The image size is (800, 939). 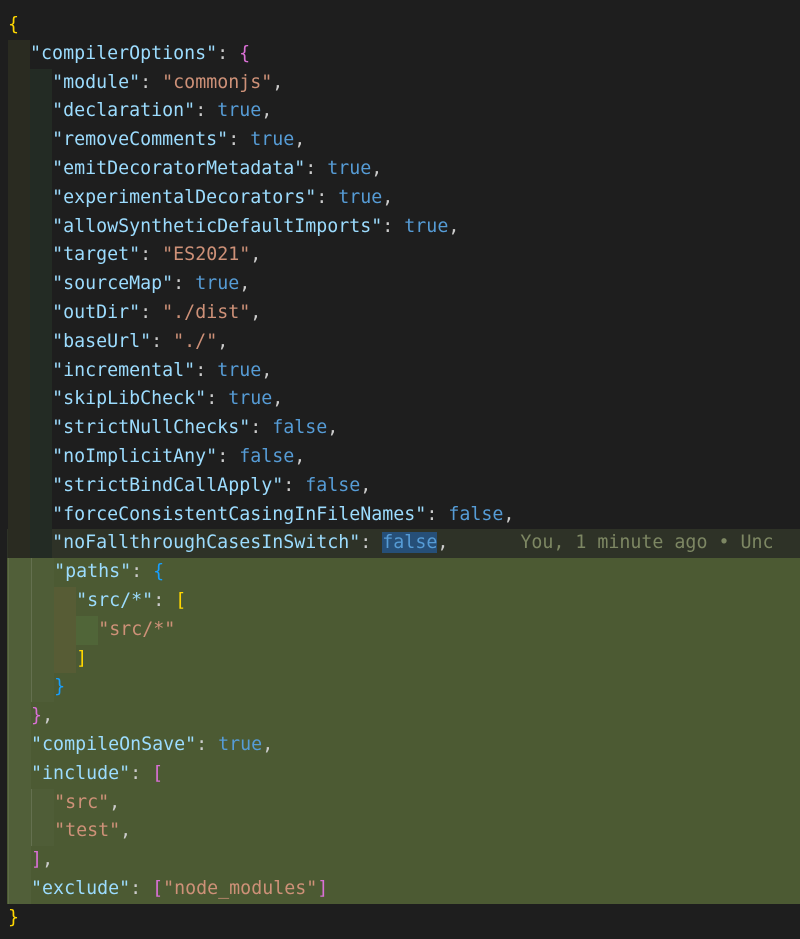 What do you see at coordinates (14, 917) in the screenshot?
I see `bracket: }` at bounding box center [14, 917].